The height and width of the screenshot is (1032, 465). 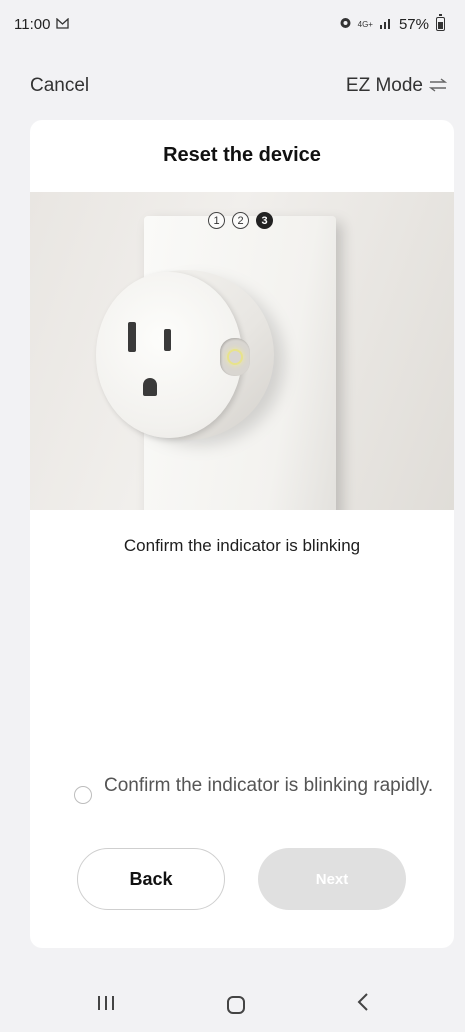 I want to click on plug-power-button, so click(x=235, y=357).